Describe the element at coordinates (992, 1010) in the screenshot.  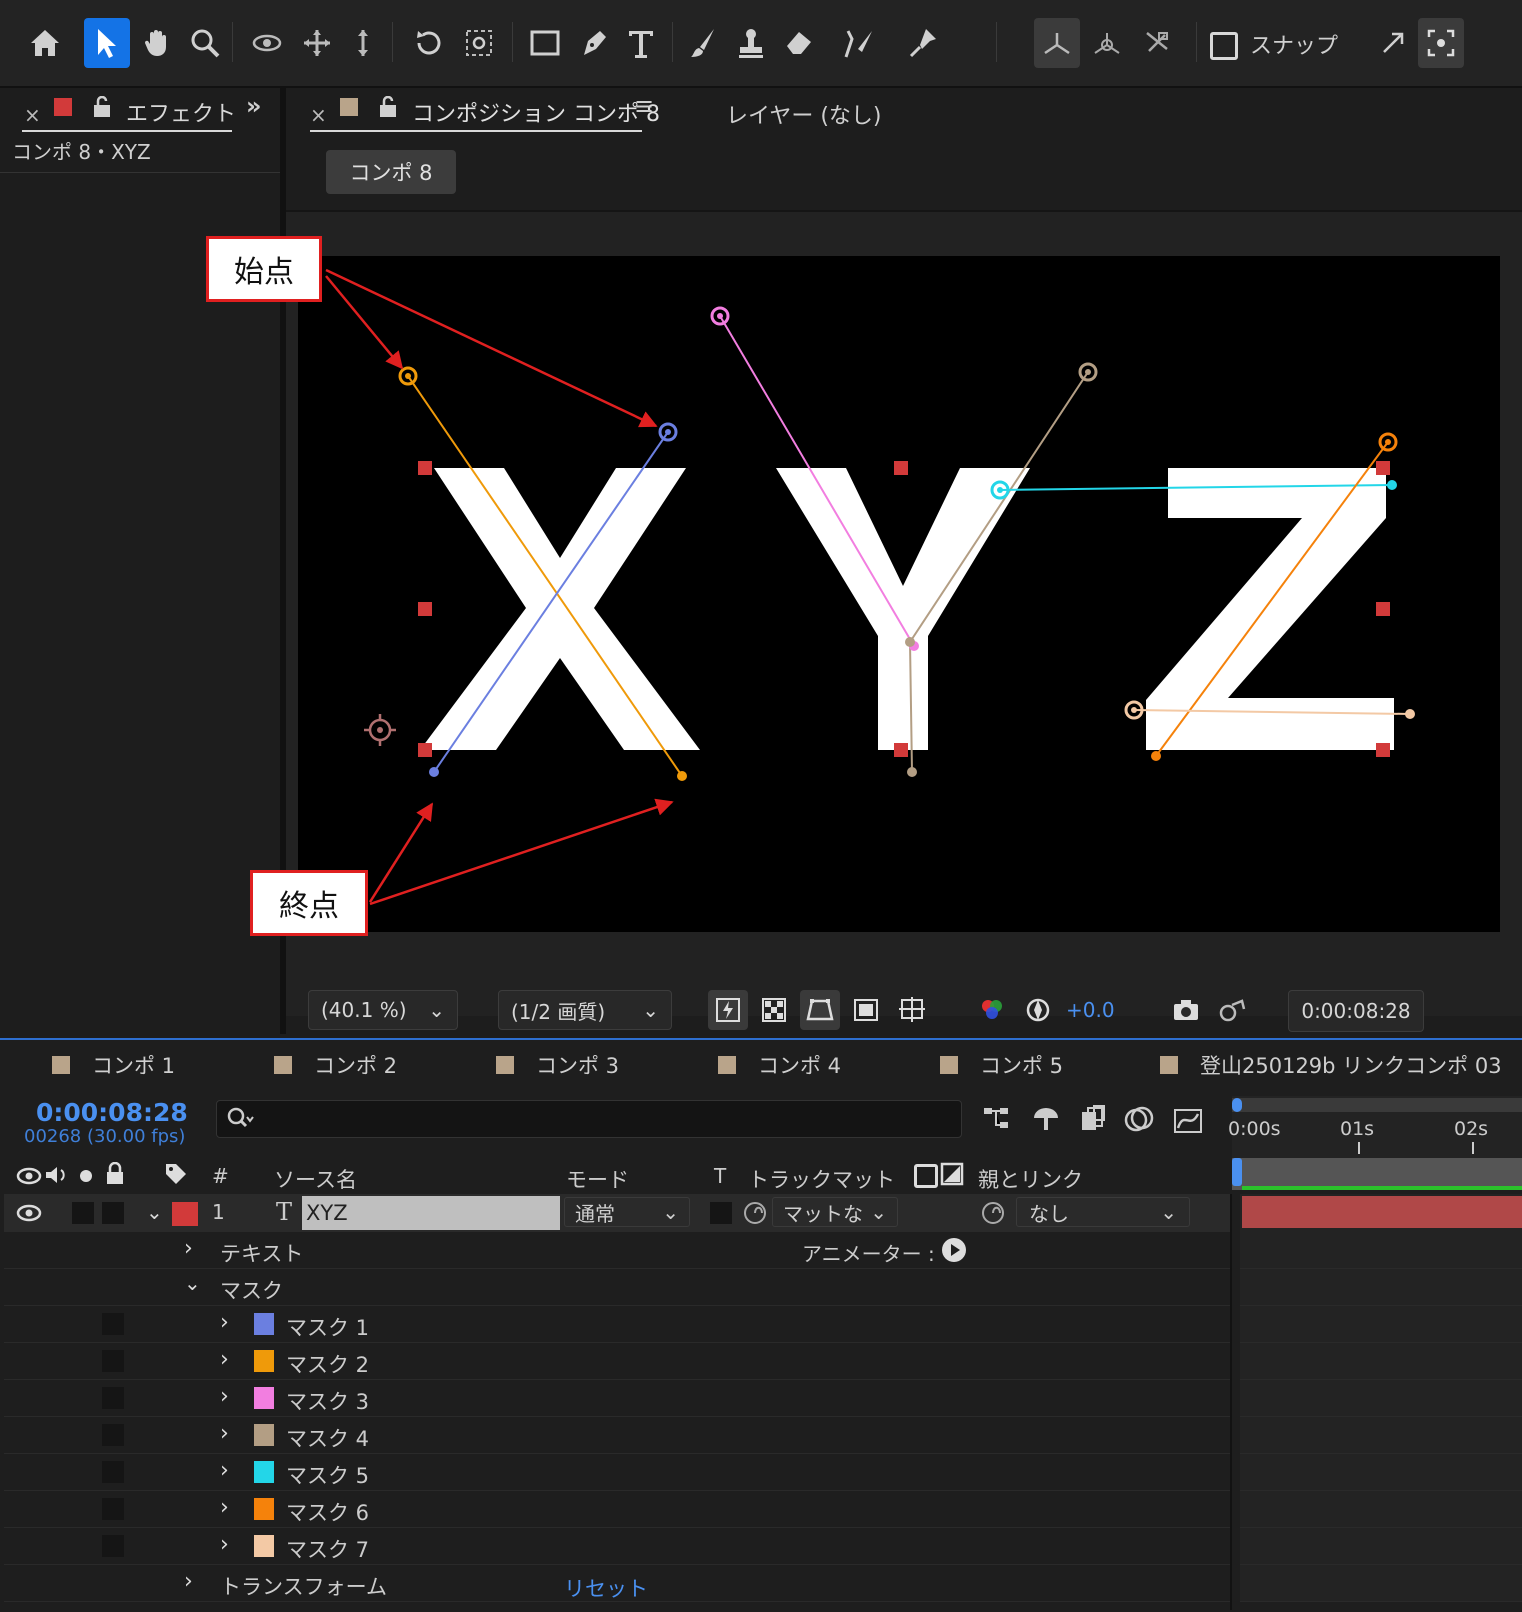
I see `color-channels-icon` at that location.